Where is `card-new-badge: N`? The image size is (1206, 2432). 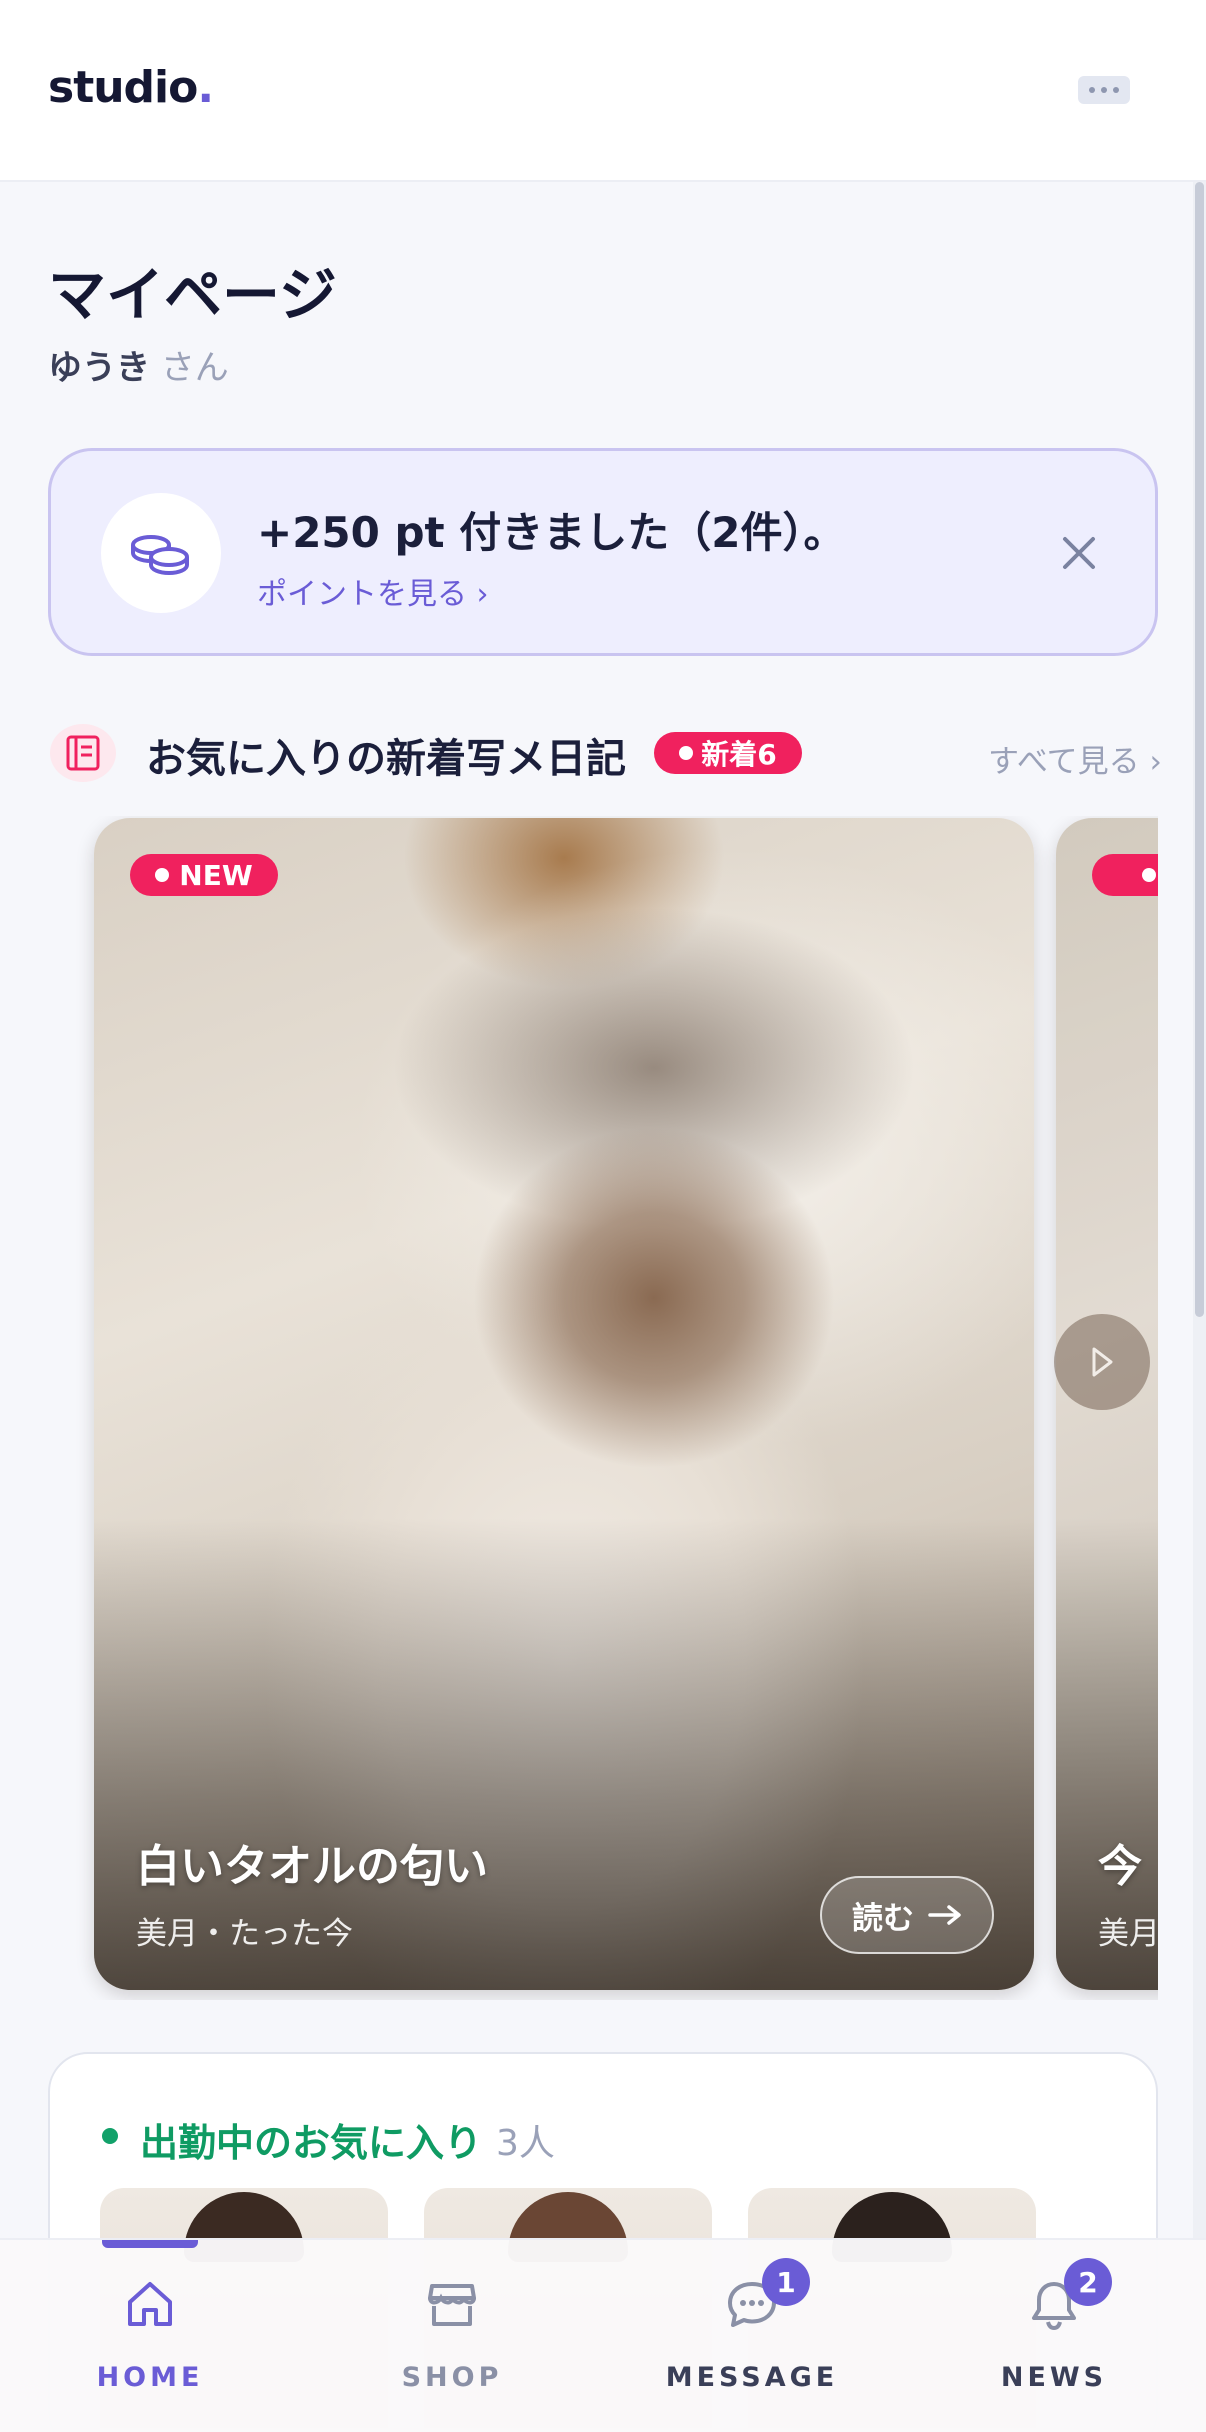 card-new-badge: N is located at coordinates (1125, 875).